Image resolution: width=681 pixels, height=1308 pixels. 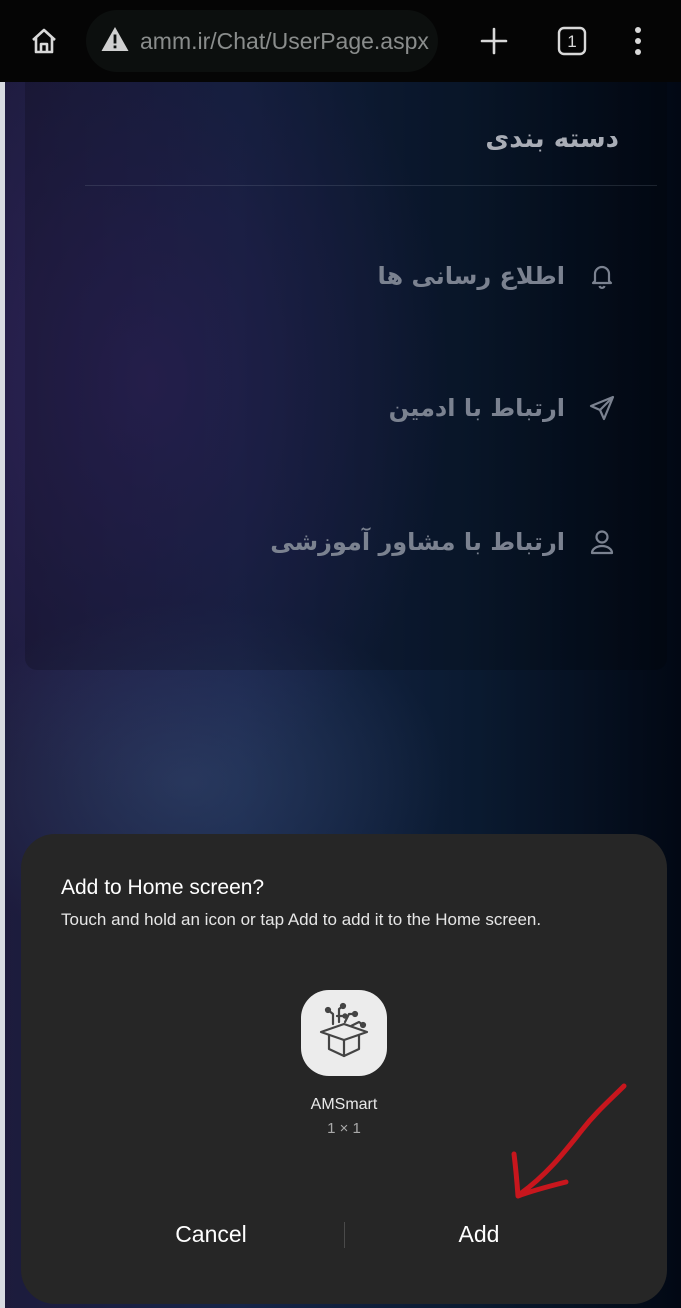 I want to click on send-icon, so click(x=602, y=408).